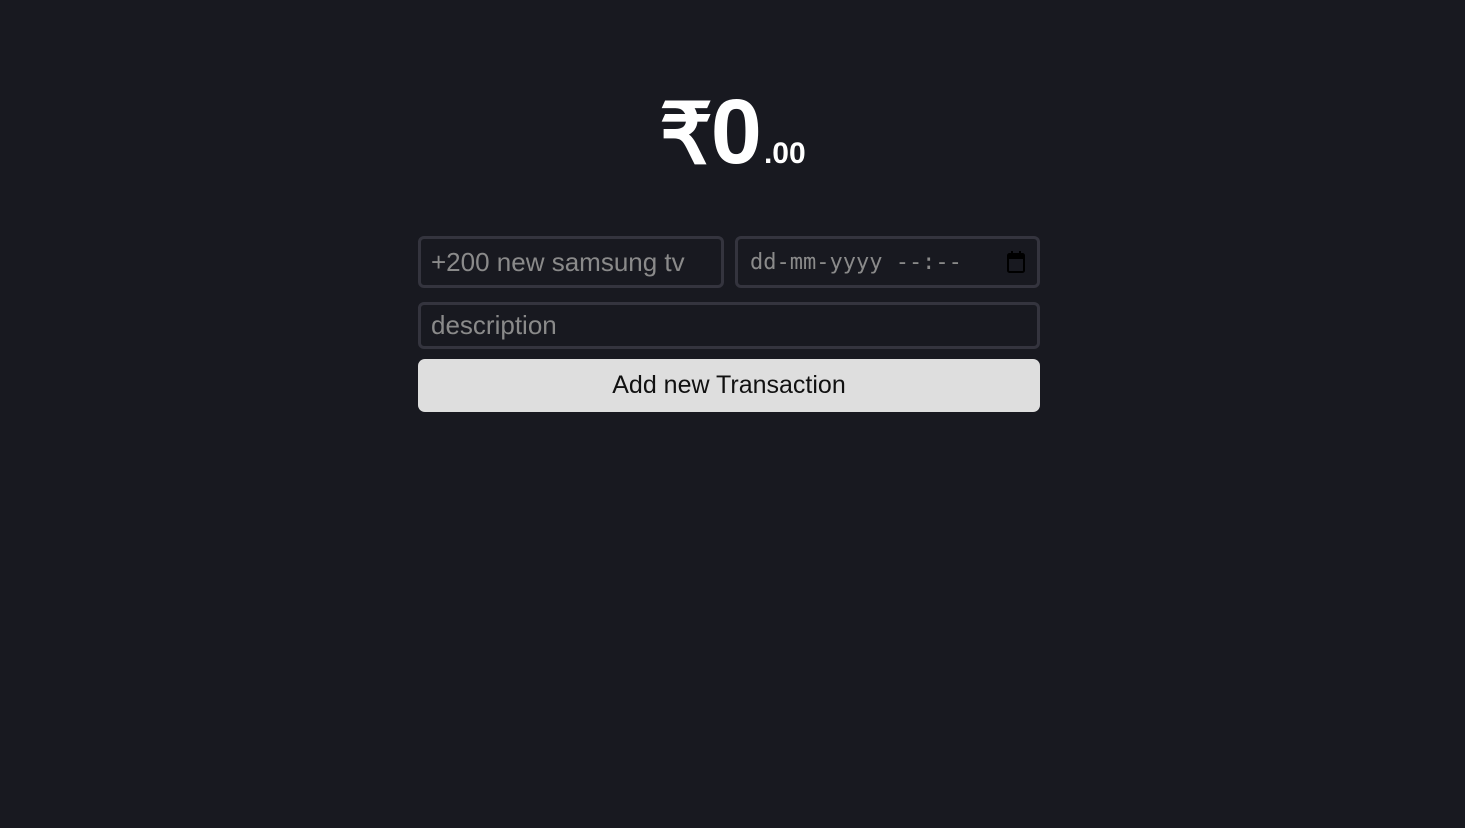 The image size is (1465, 828). I want to click on calendar-icon, so click(1016, 262).